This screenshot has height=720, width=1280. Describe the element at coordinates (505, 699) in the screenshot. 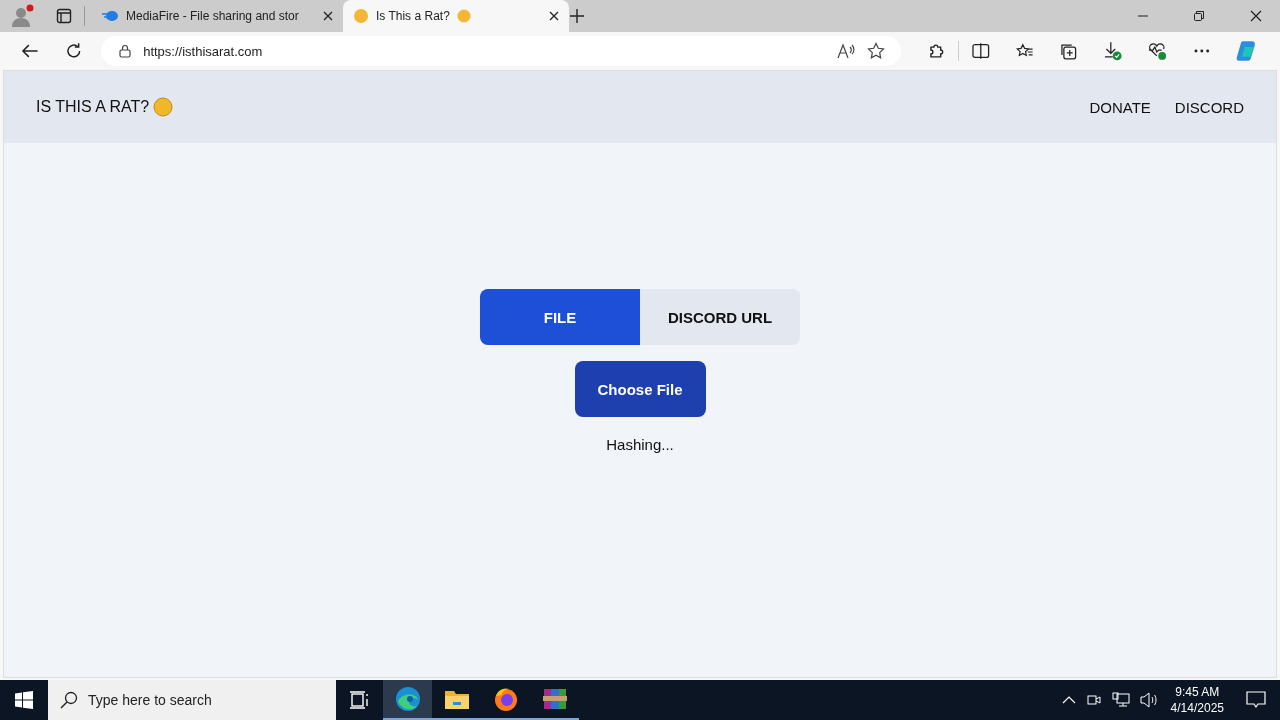

I see `fox-globe-icon` at that location.